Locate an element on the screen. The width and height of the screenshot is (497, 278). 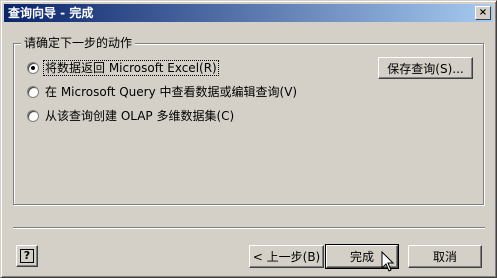
help-button: ? is located at coordinates (27, 256).